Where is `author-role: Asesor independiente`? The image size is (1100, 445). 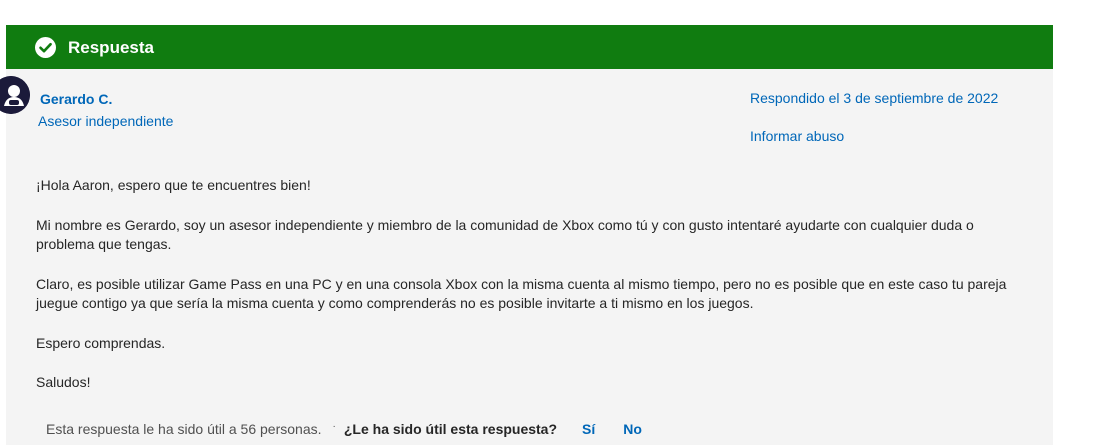
author-role: Asesor independiente is located at coordinates (106, 121).